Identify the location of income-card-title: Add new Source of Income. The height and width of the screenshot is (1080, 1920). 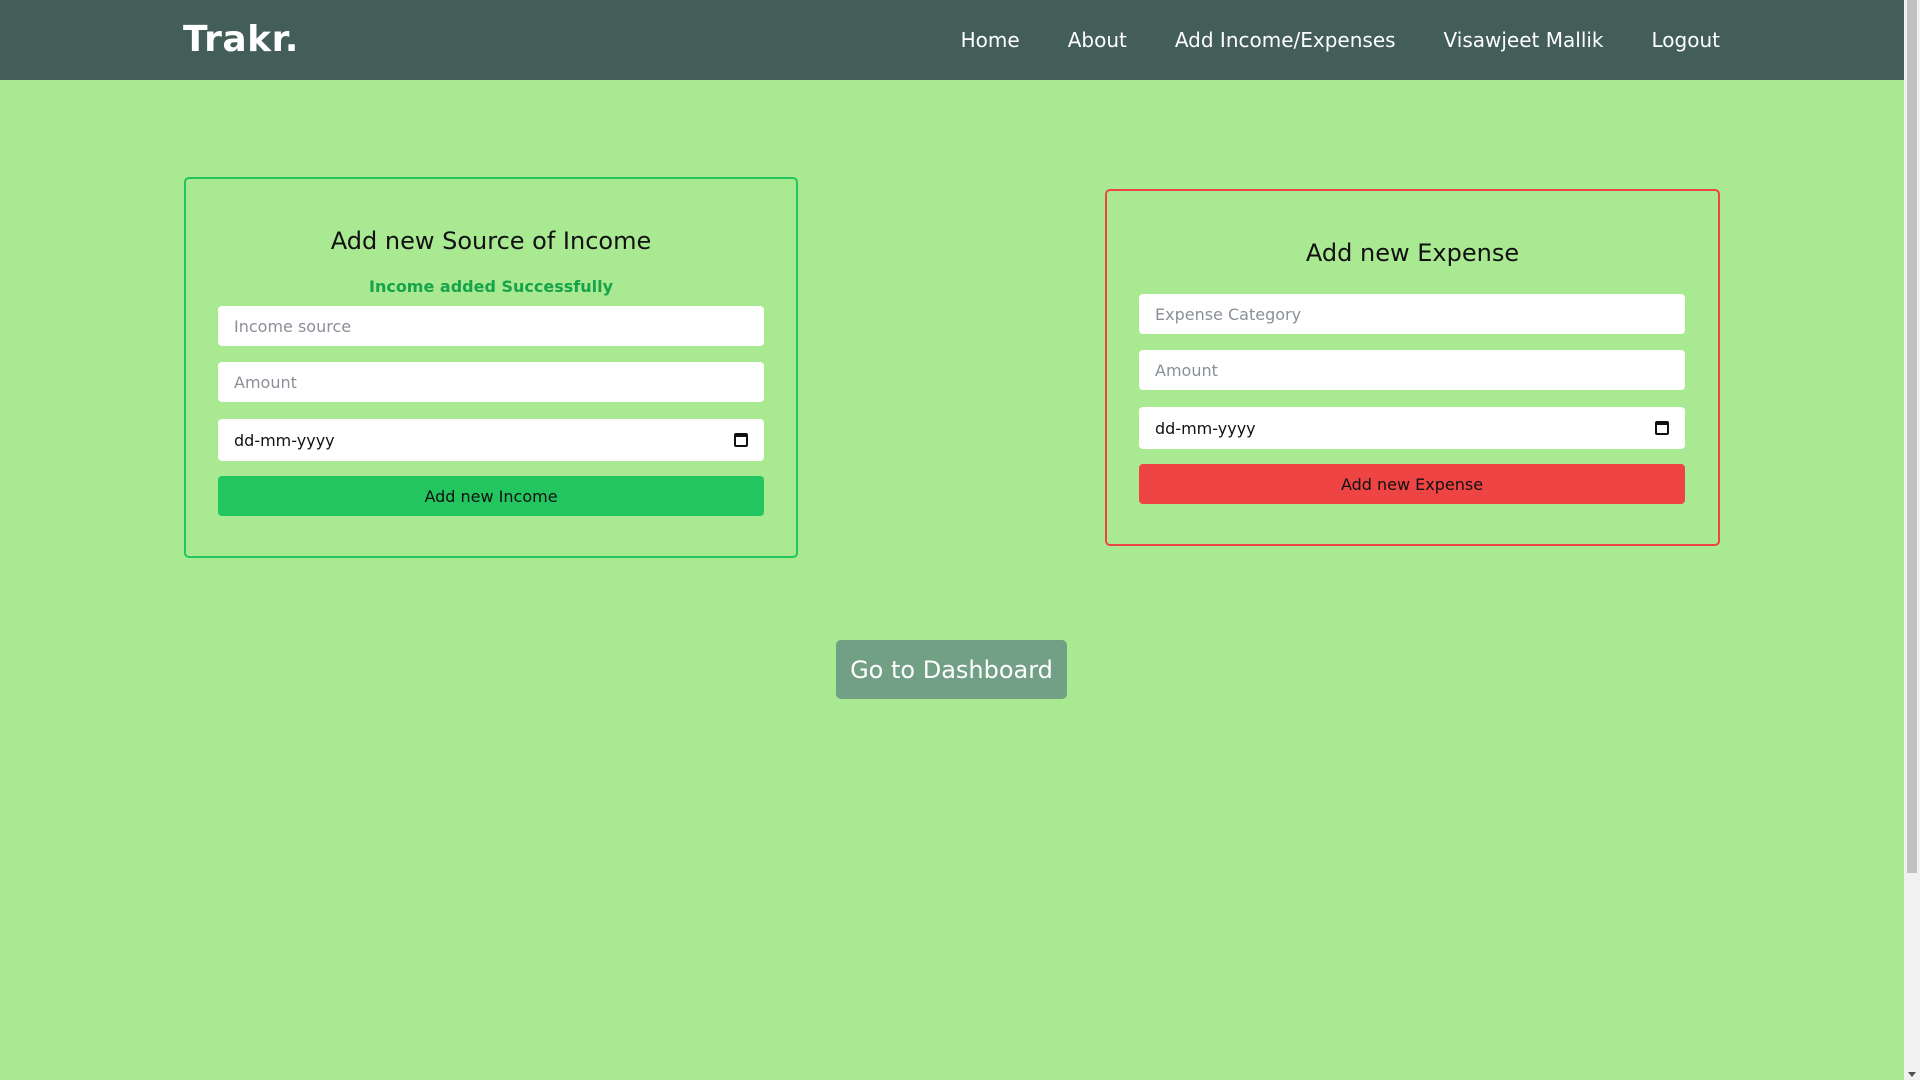
(491, 241).